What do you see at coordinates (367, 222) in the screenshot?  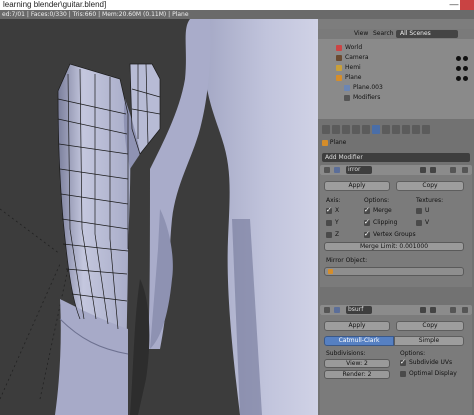 I see `clipping-checkbox` at bounding box center [367, 222].